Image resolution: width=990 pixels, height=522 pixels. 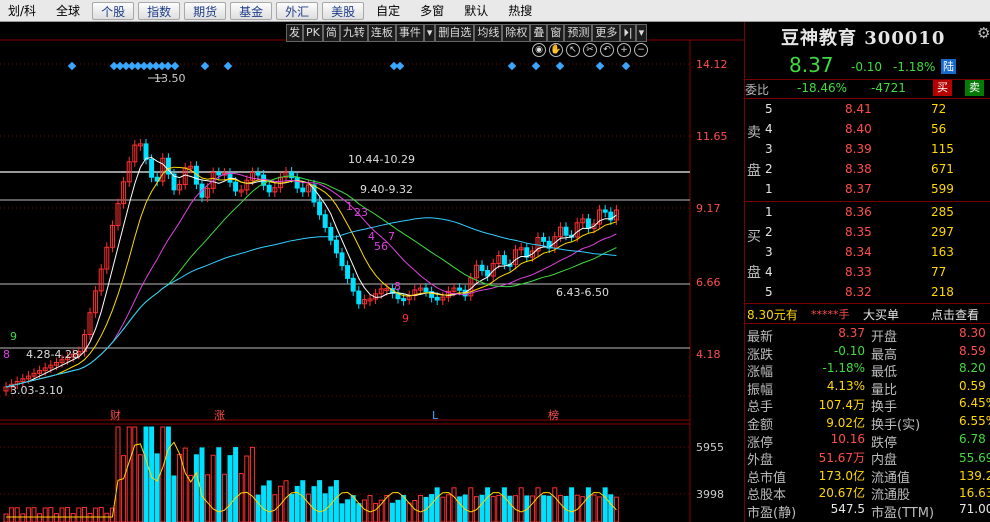 What do you see at coordinates (590, 50) in the screenshot?
I see `scissors-icon: ✂` at bounding box center [590, 50].